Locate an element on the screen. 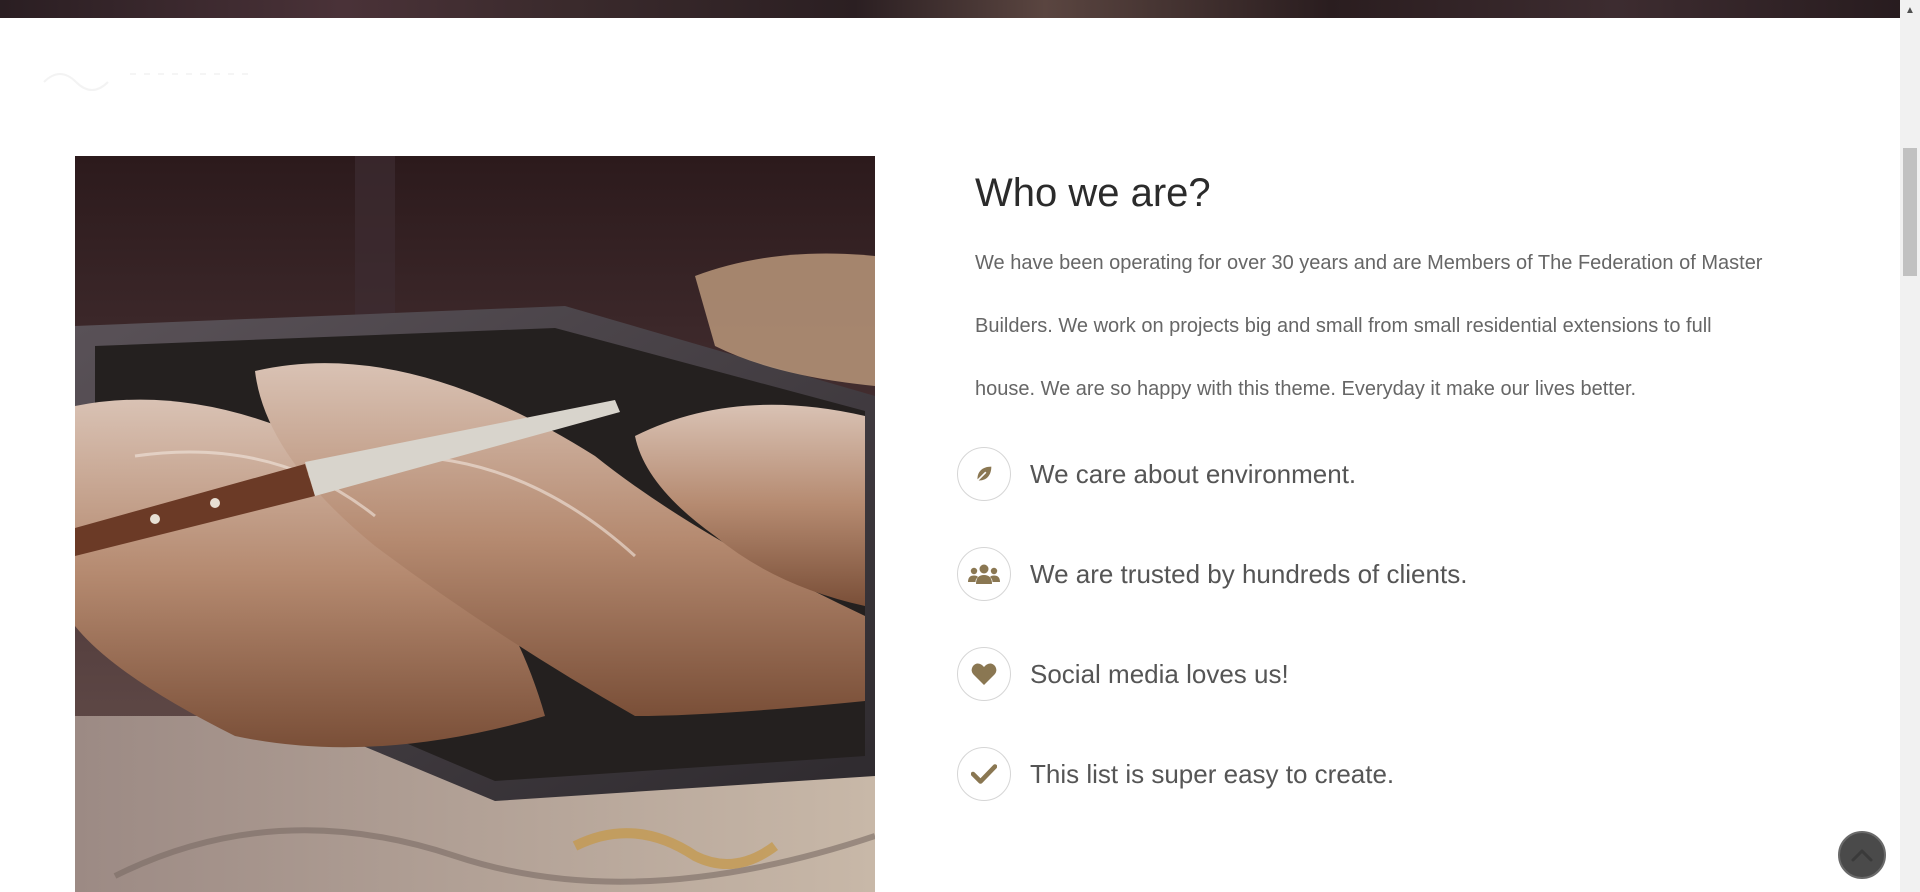 This screenshot has width=1920, height=892. check-icon is located at coordinates (984, 774).